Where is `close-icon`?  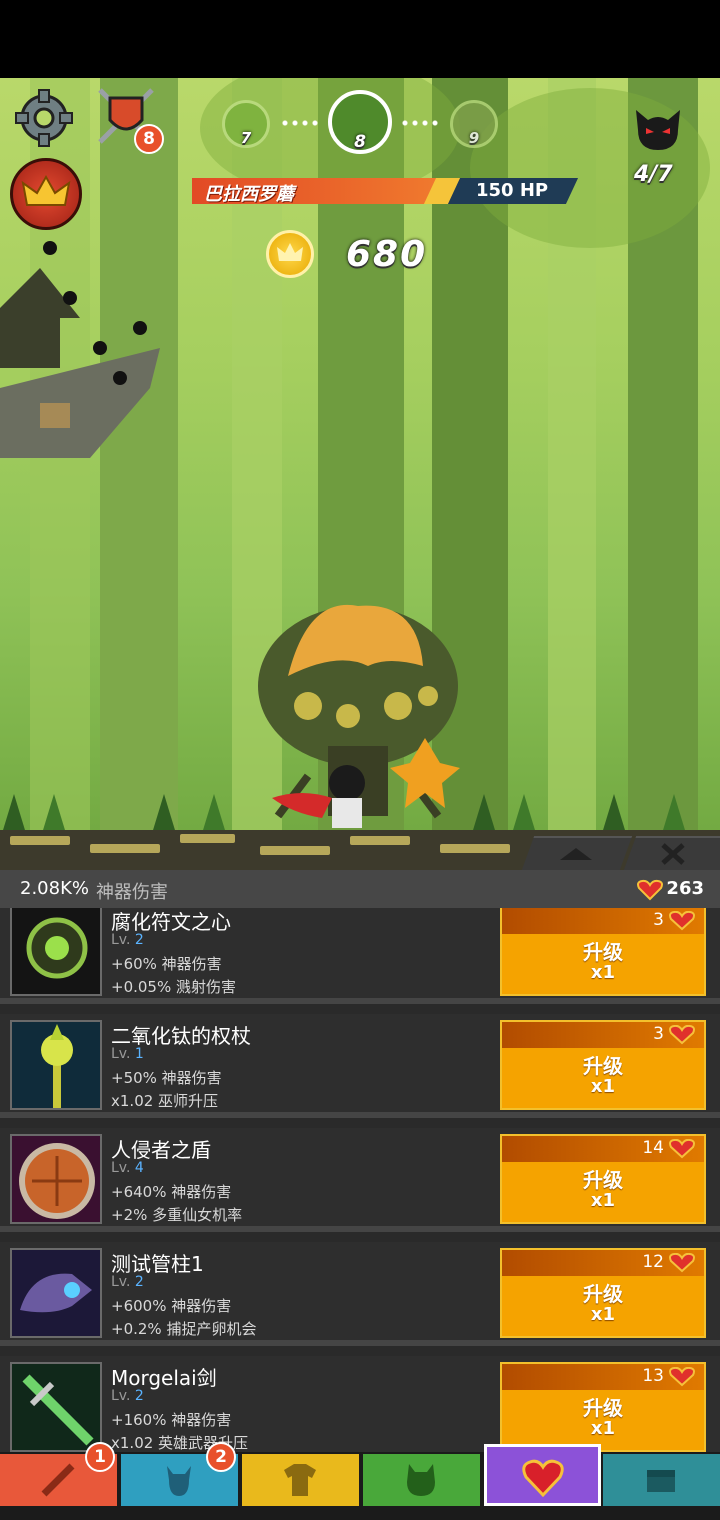
close-icon is located at coordinates (673, 854).